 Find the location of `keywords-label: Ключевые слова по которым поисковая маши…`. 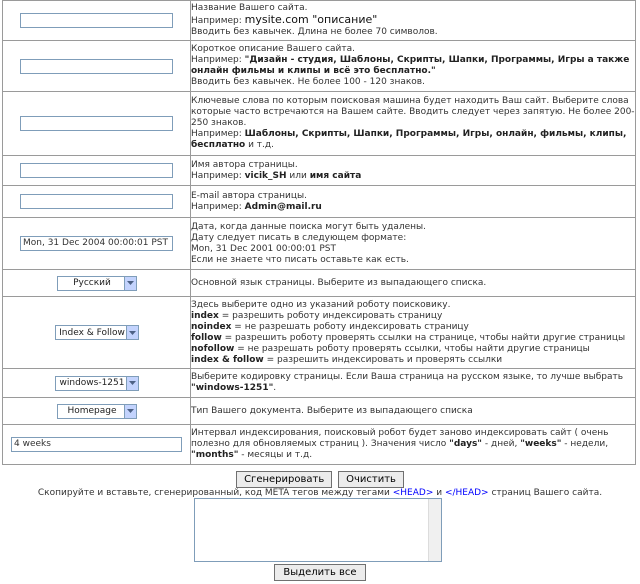

keywords-label: Ключевые слова по которым поисковая маши… is located at coordinates (413, 112).